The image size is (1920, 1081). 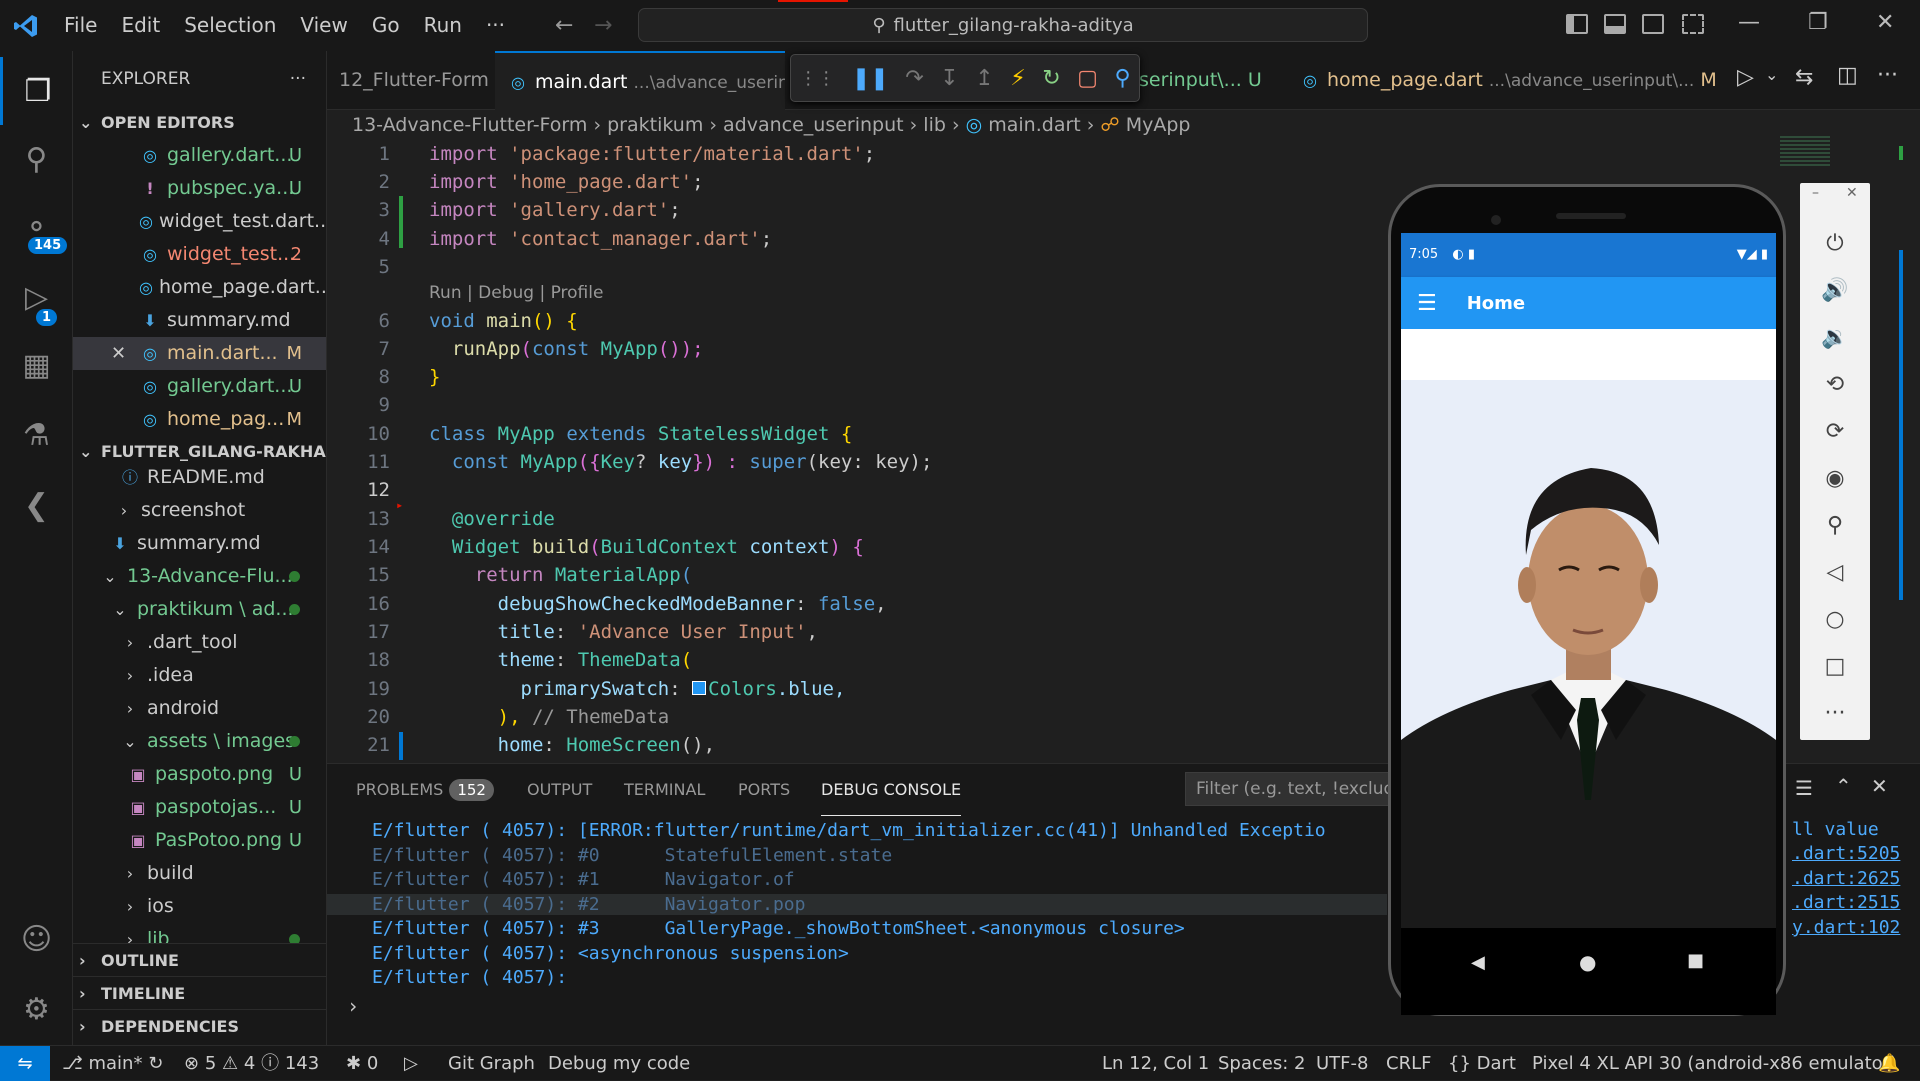 I want to click on tree-item-file: ⓘ README.md, so click(x=199, y=481).